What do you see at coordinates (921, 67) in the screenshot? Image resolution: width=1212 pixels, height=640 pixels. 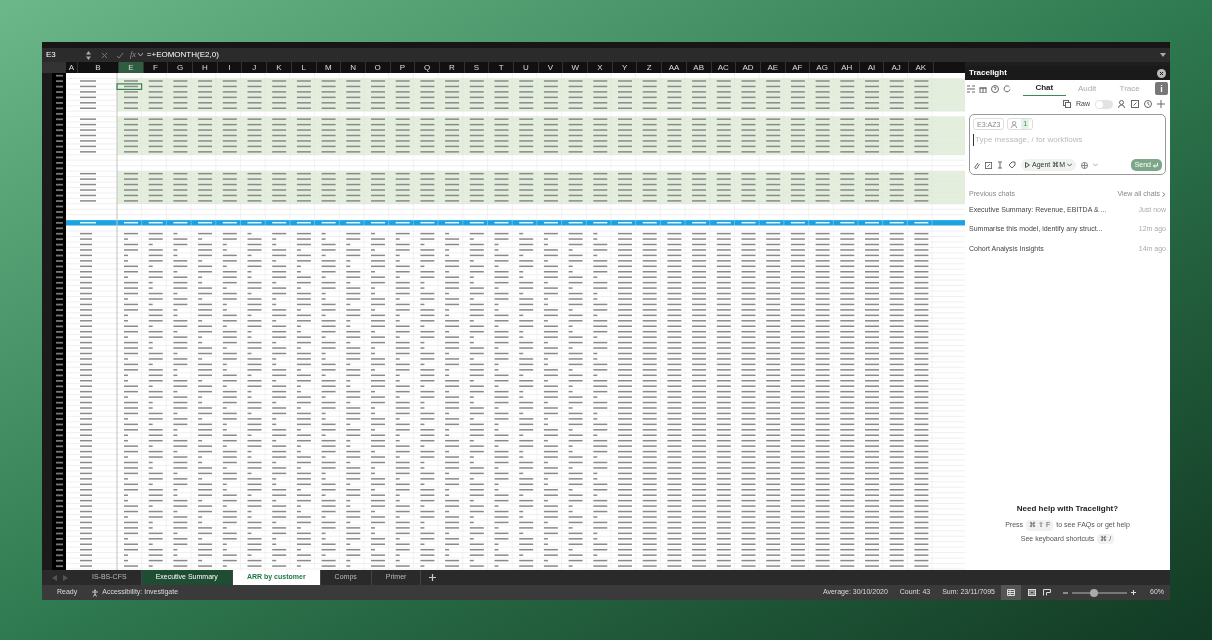 I see `column-header: AK` at bounding box center [921, 67].